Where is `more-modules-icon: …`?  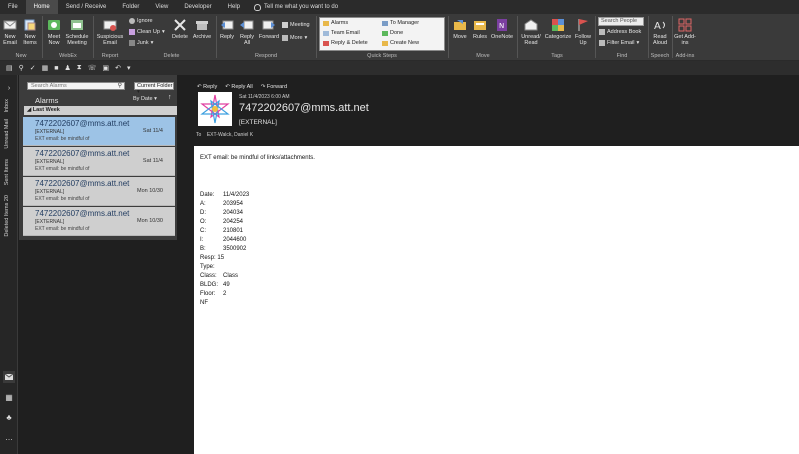 more-modules-icon: … is located at coordinates (9, 437).